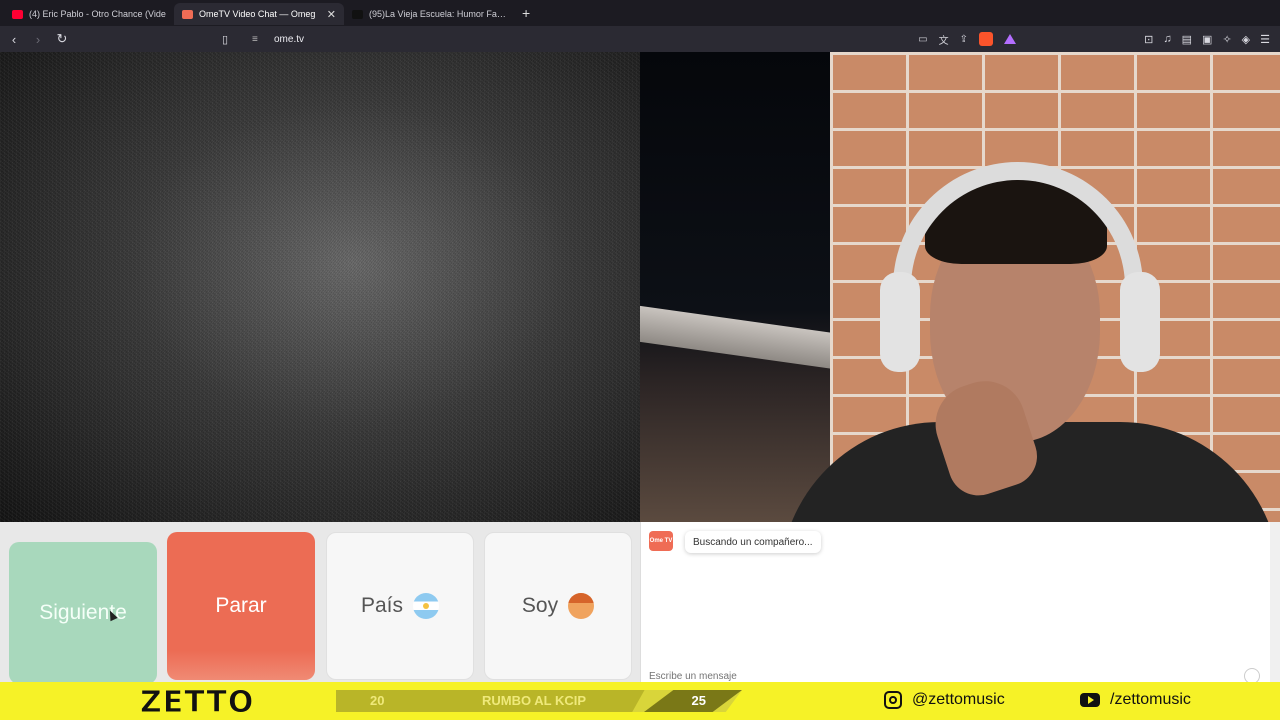  Describe the element at coordinates (1246, 39) in the screenshot. I see `vpn-icon: ◈` at that location.